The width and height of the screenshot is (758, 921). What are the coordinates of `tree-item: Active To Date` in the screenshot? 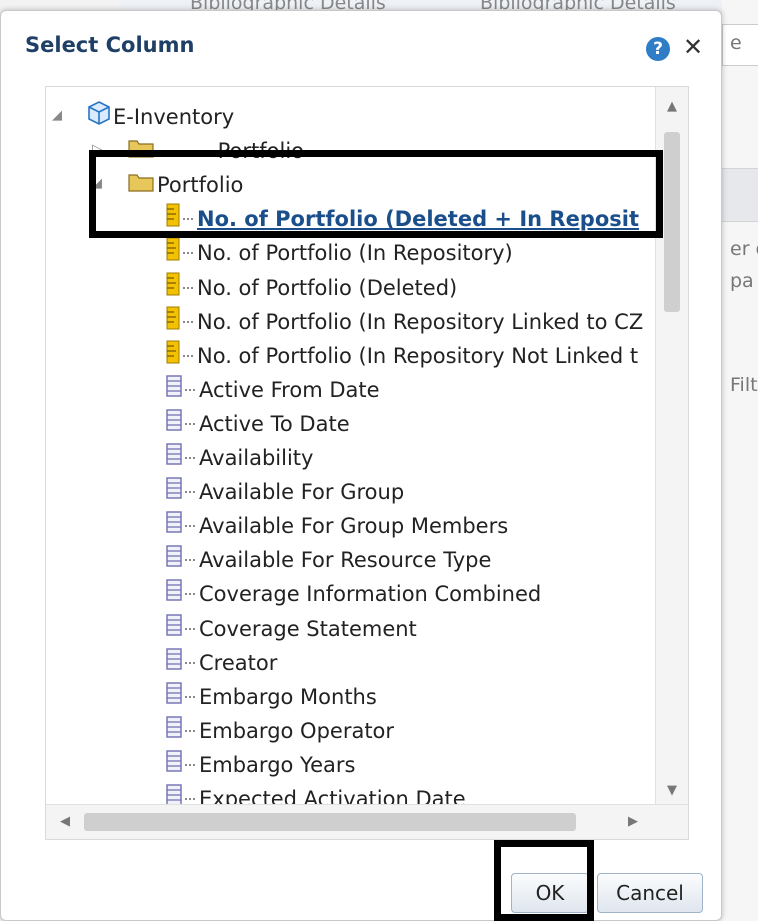 It's located at (258, 423).